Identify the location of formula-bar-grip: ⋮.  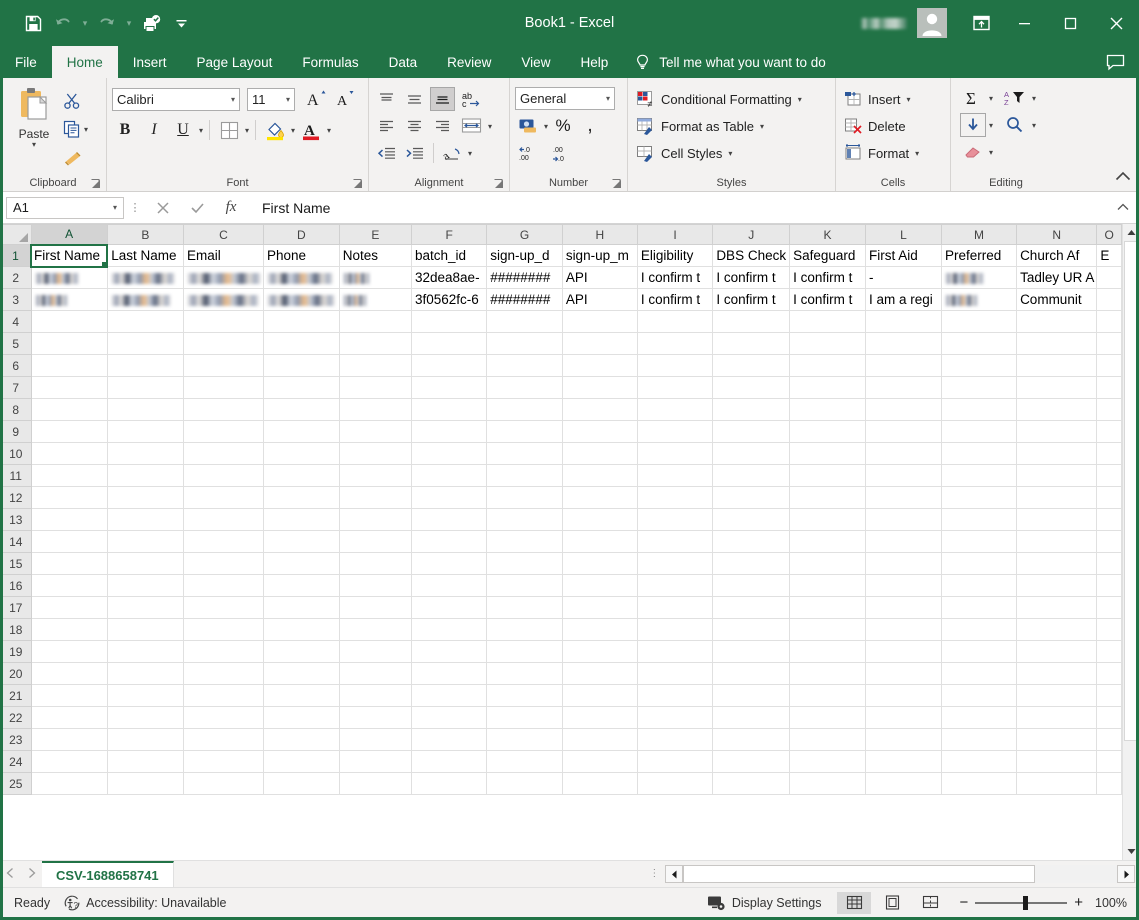
(135, 207).